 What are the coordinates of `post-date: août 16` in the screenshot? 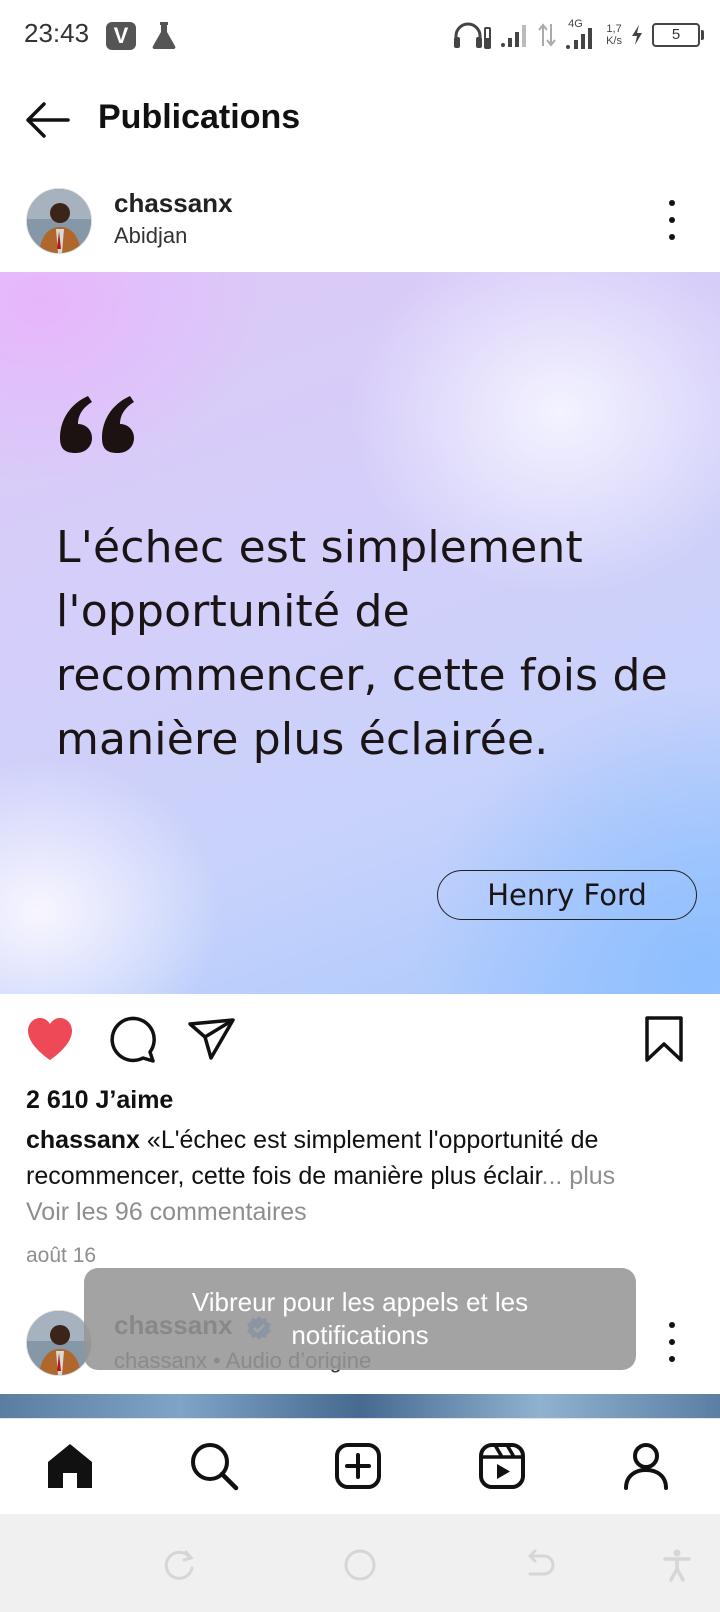 It's located at (61, 1255).